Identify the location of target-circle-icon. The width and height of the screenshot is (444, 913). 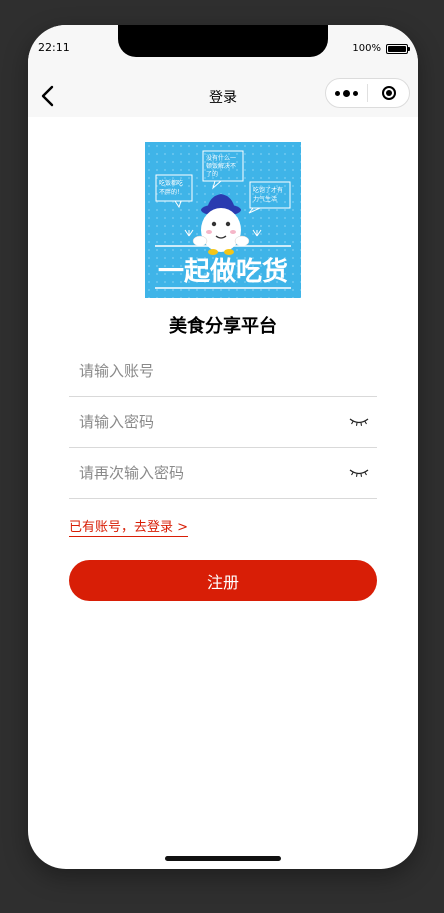
(388, 93).